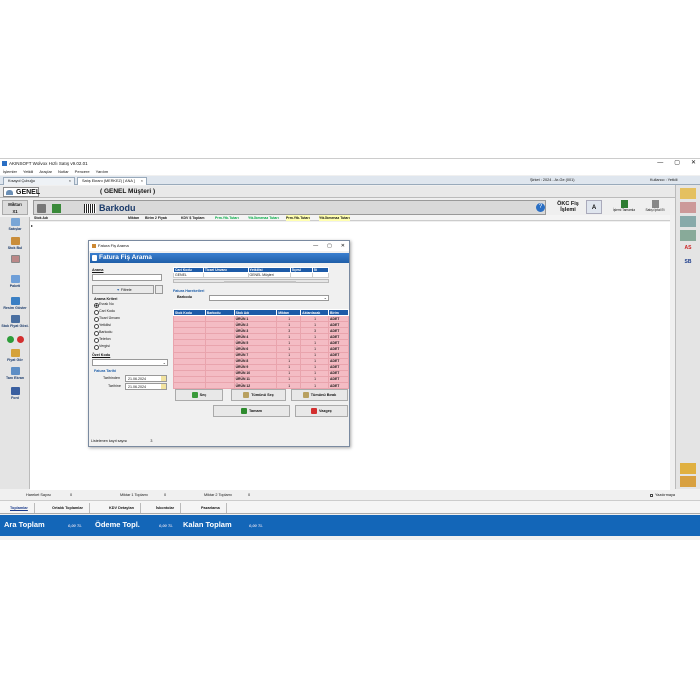 The width and height of the screenshot is (700, 700). I want to click on scan-icon, so click(15, 259).